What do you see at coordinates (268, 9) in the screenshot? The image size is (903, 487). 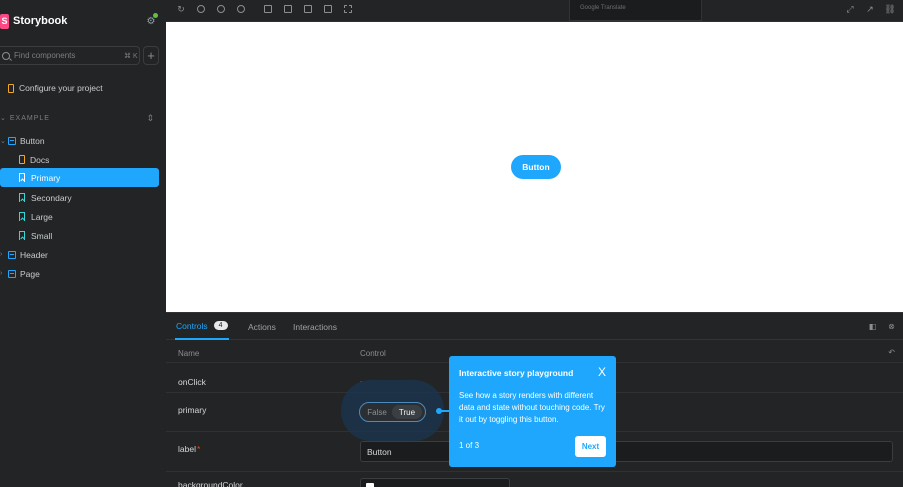 I see `background-icon` at bounding box center [268, 9].